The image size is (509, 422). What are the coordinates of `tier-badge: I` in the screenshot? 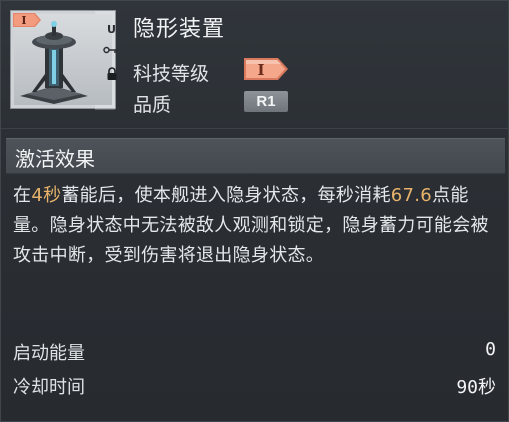 It's located at (27, 20).